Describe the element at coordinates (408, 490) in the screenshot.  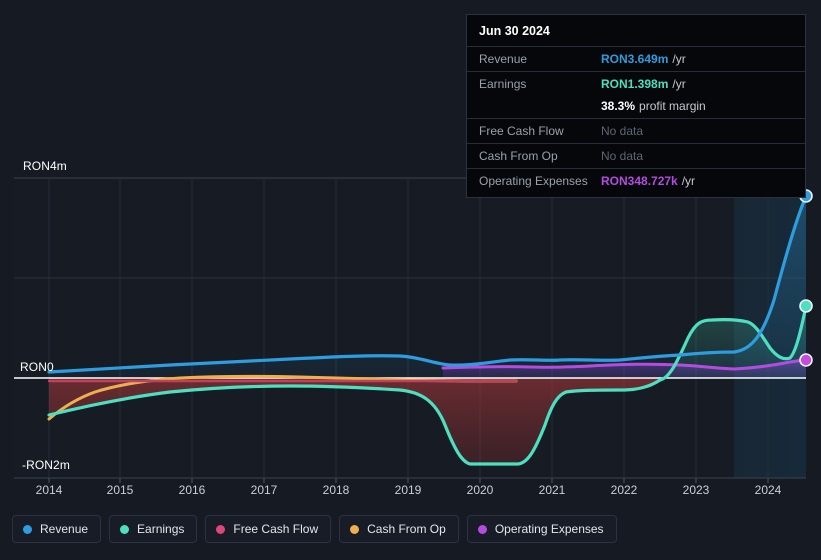
I see `x-axis-label-2019: 2019` at that location.